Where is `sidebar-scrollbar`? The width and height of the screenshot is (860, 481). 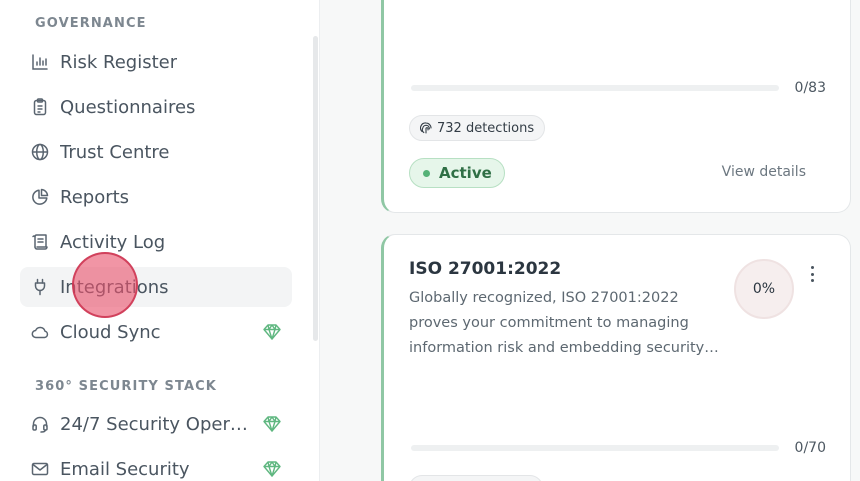 sidebar-scrollbar is located at coordinates (315, 188).